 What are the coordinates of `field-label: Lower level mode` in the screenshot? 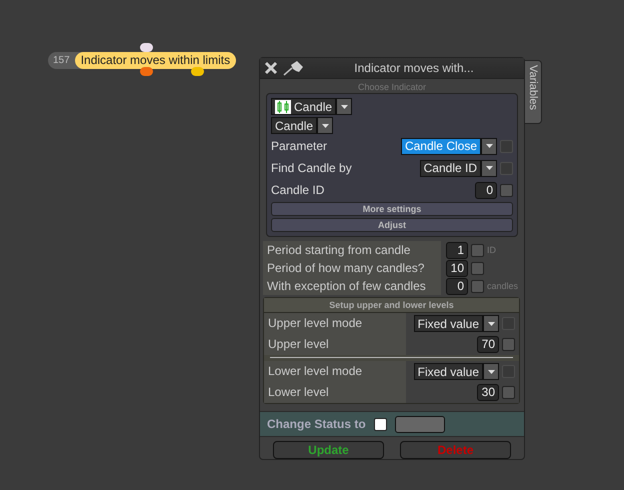 It's located at (335, 371).